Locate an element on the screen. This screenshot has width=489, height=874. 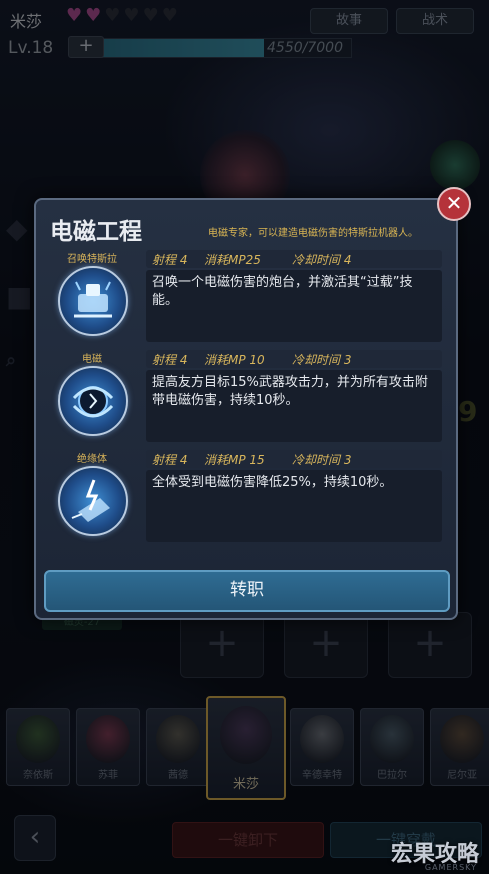
skill-description: 提高友方目标15%武器攻击力，并为所有攻击附带电磁伤害，持续10秒。 is located at coordinates (290, 391).